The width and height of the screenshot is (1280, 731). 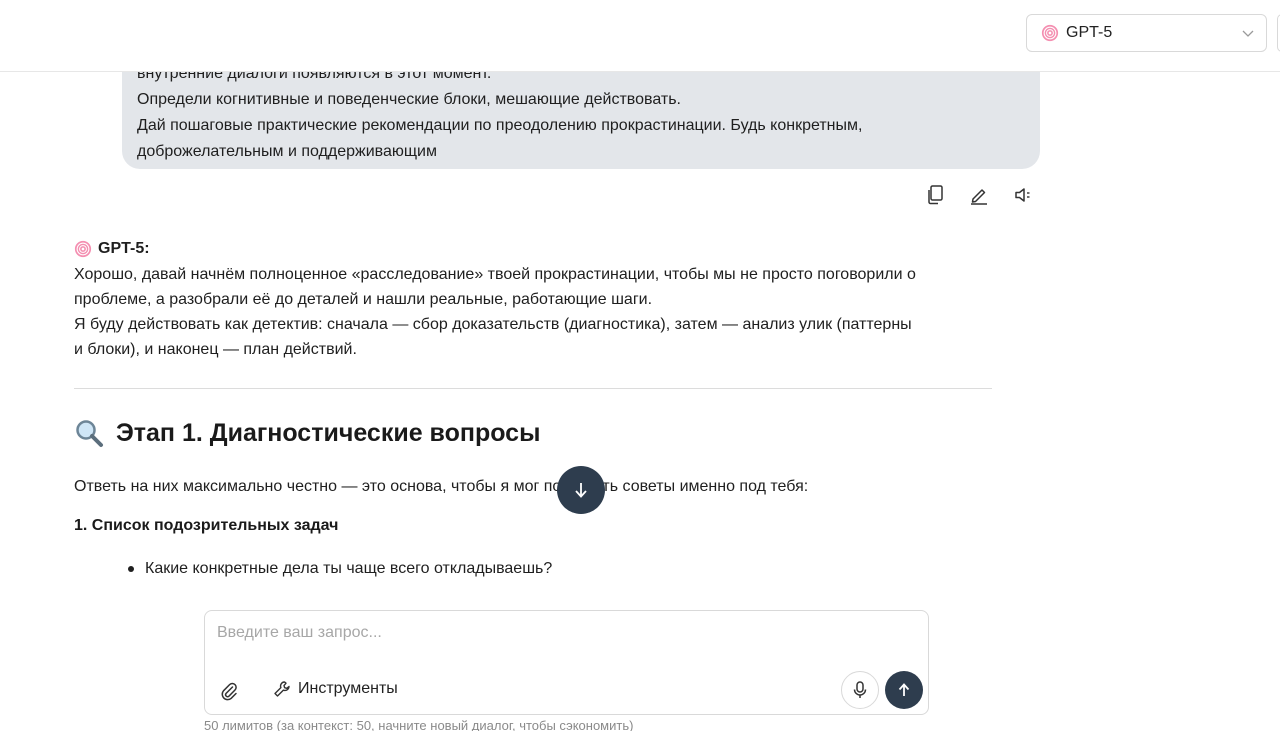 What do you see at coordinates (206, 525) in the screenshot?
I see `subheading: 1. Список подозрительных задач` at bounding box center [206, 525].